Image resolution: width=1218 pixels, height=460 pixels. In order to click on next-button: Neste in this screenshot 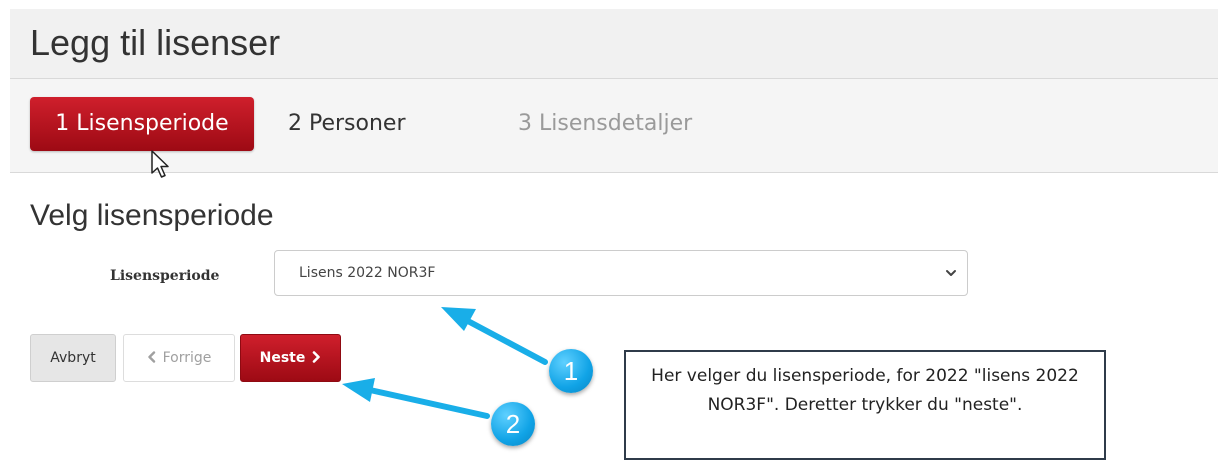, I will do `click(290, 358)`.